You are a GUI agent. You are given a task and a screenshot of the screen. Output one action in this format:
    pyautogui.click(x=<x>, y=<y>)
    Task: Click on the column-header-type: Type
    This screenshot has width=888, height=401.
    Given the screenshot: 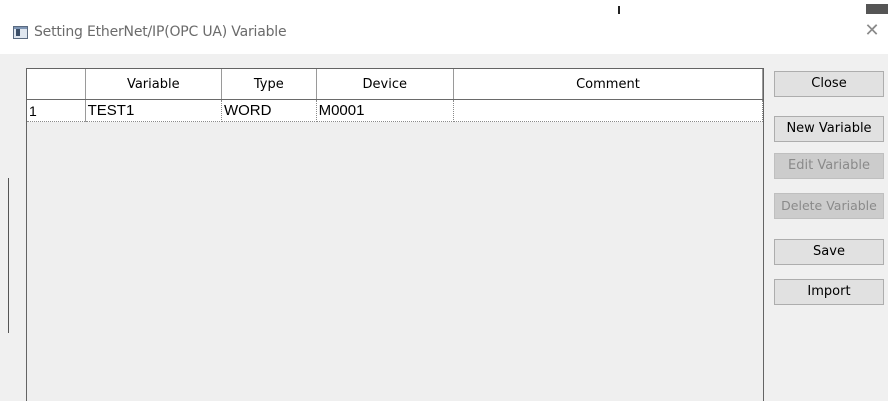 What is the action you would take?
    pyautogui.click(x=269, y=84)
    